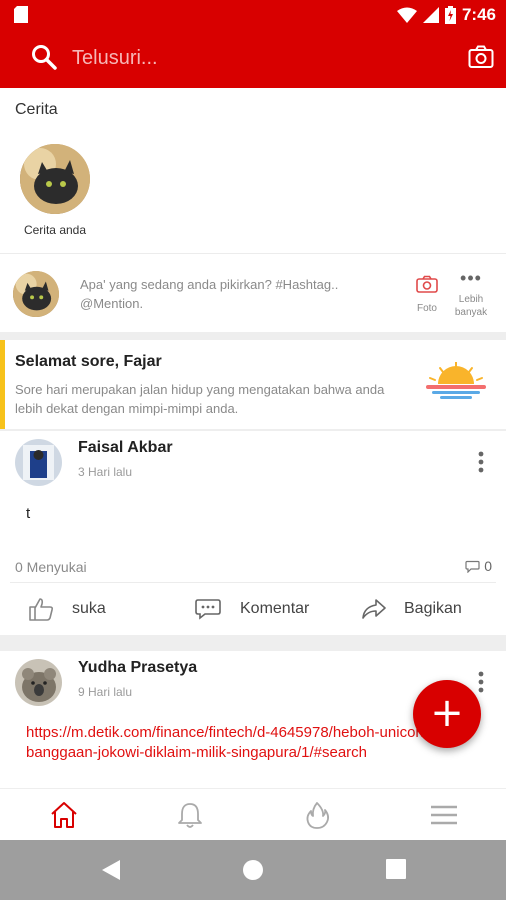  What do you see at coordinates (430, 15) in the screenshot?
I see `signal-icon` at bounding box center [430, 15].